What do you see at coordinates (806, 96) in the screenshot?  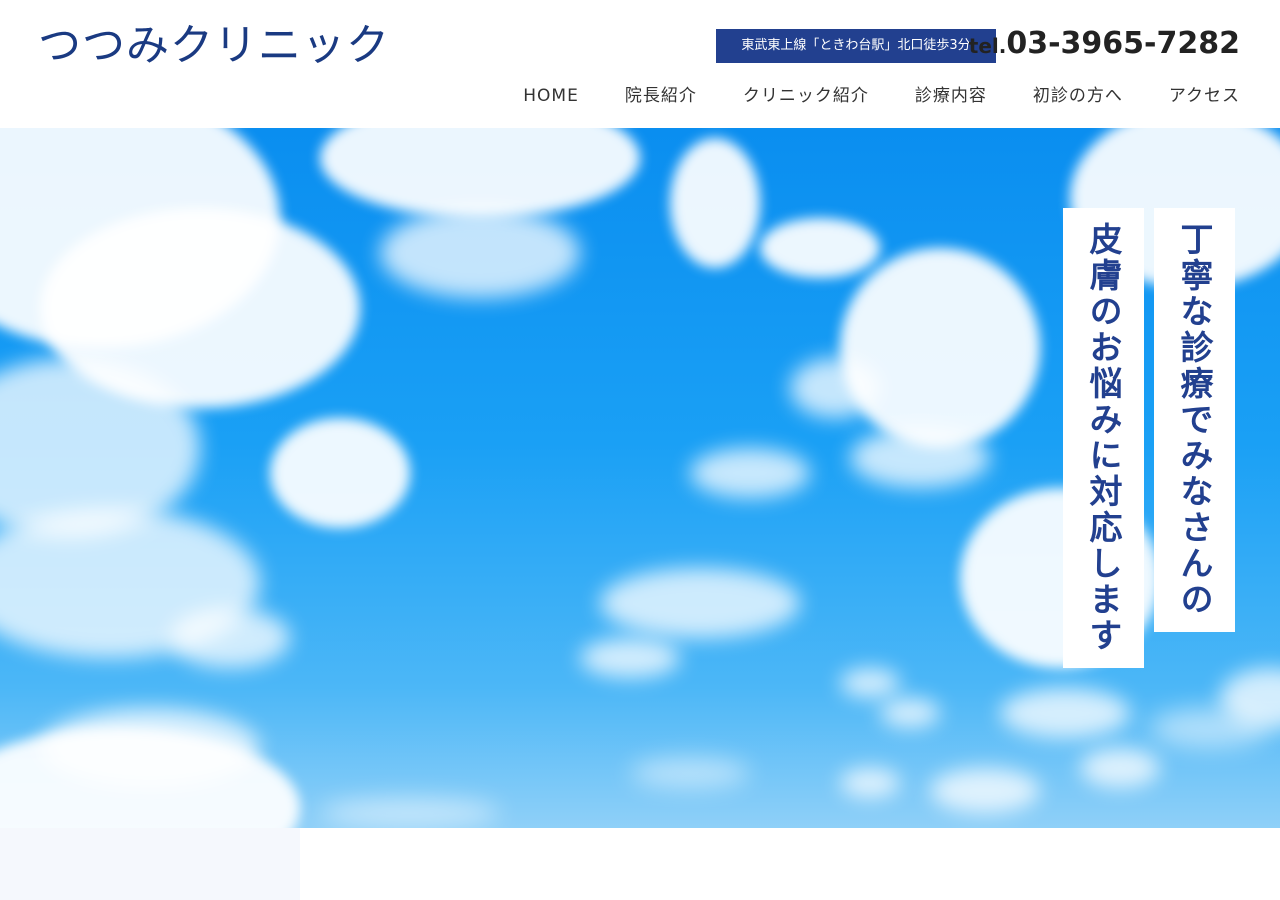 I see `nav-item-clinic: クリニック紹介` at bounding box center [806, 96].